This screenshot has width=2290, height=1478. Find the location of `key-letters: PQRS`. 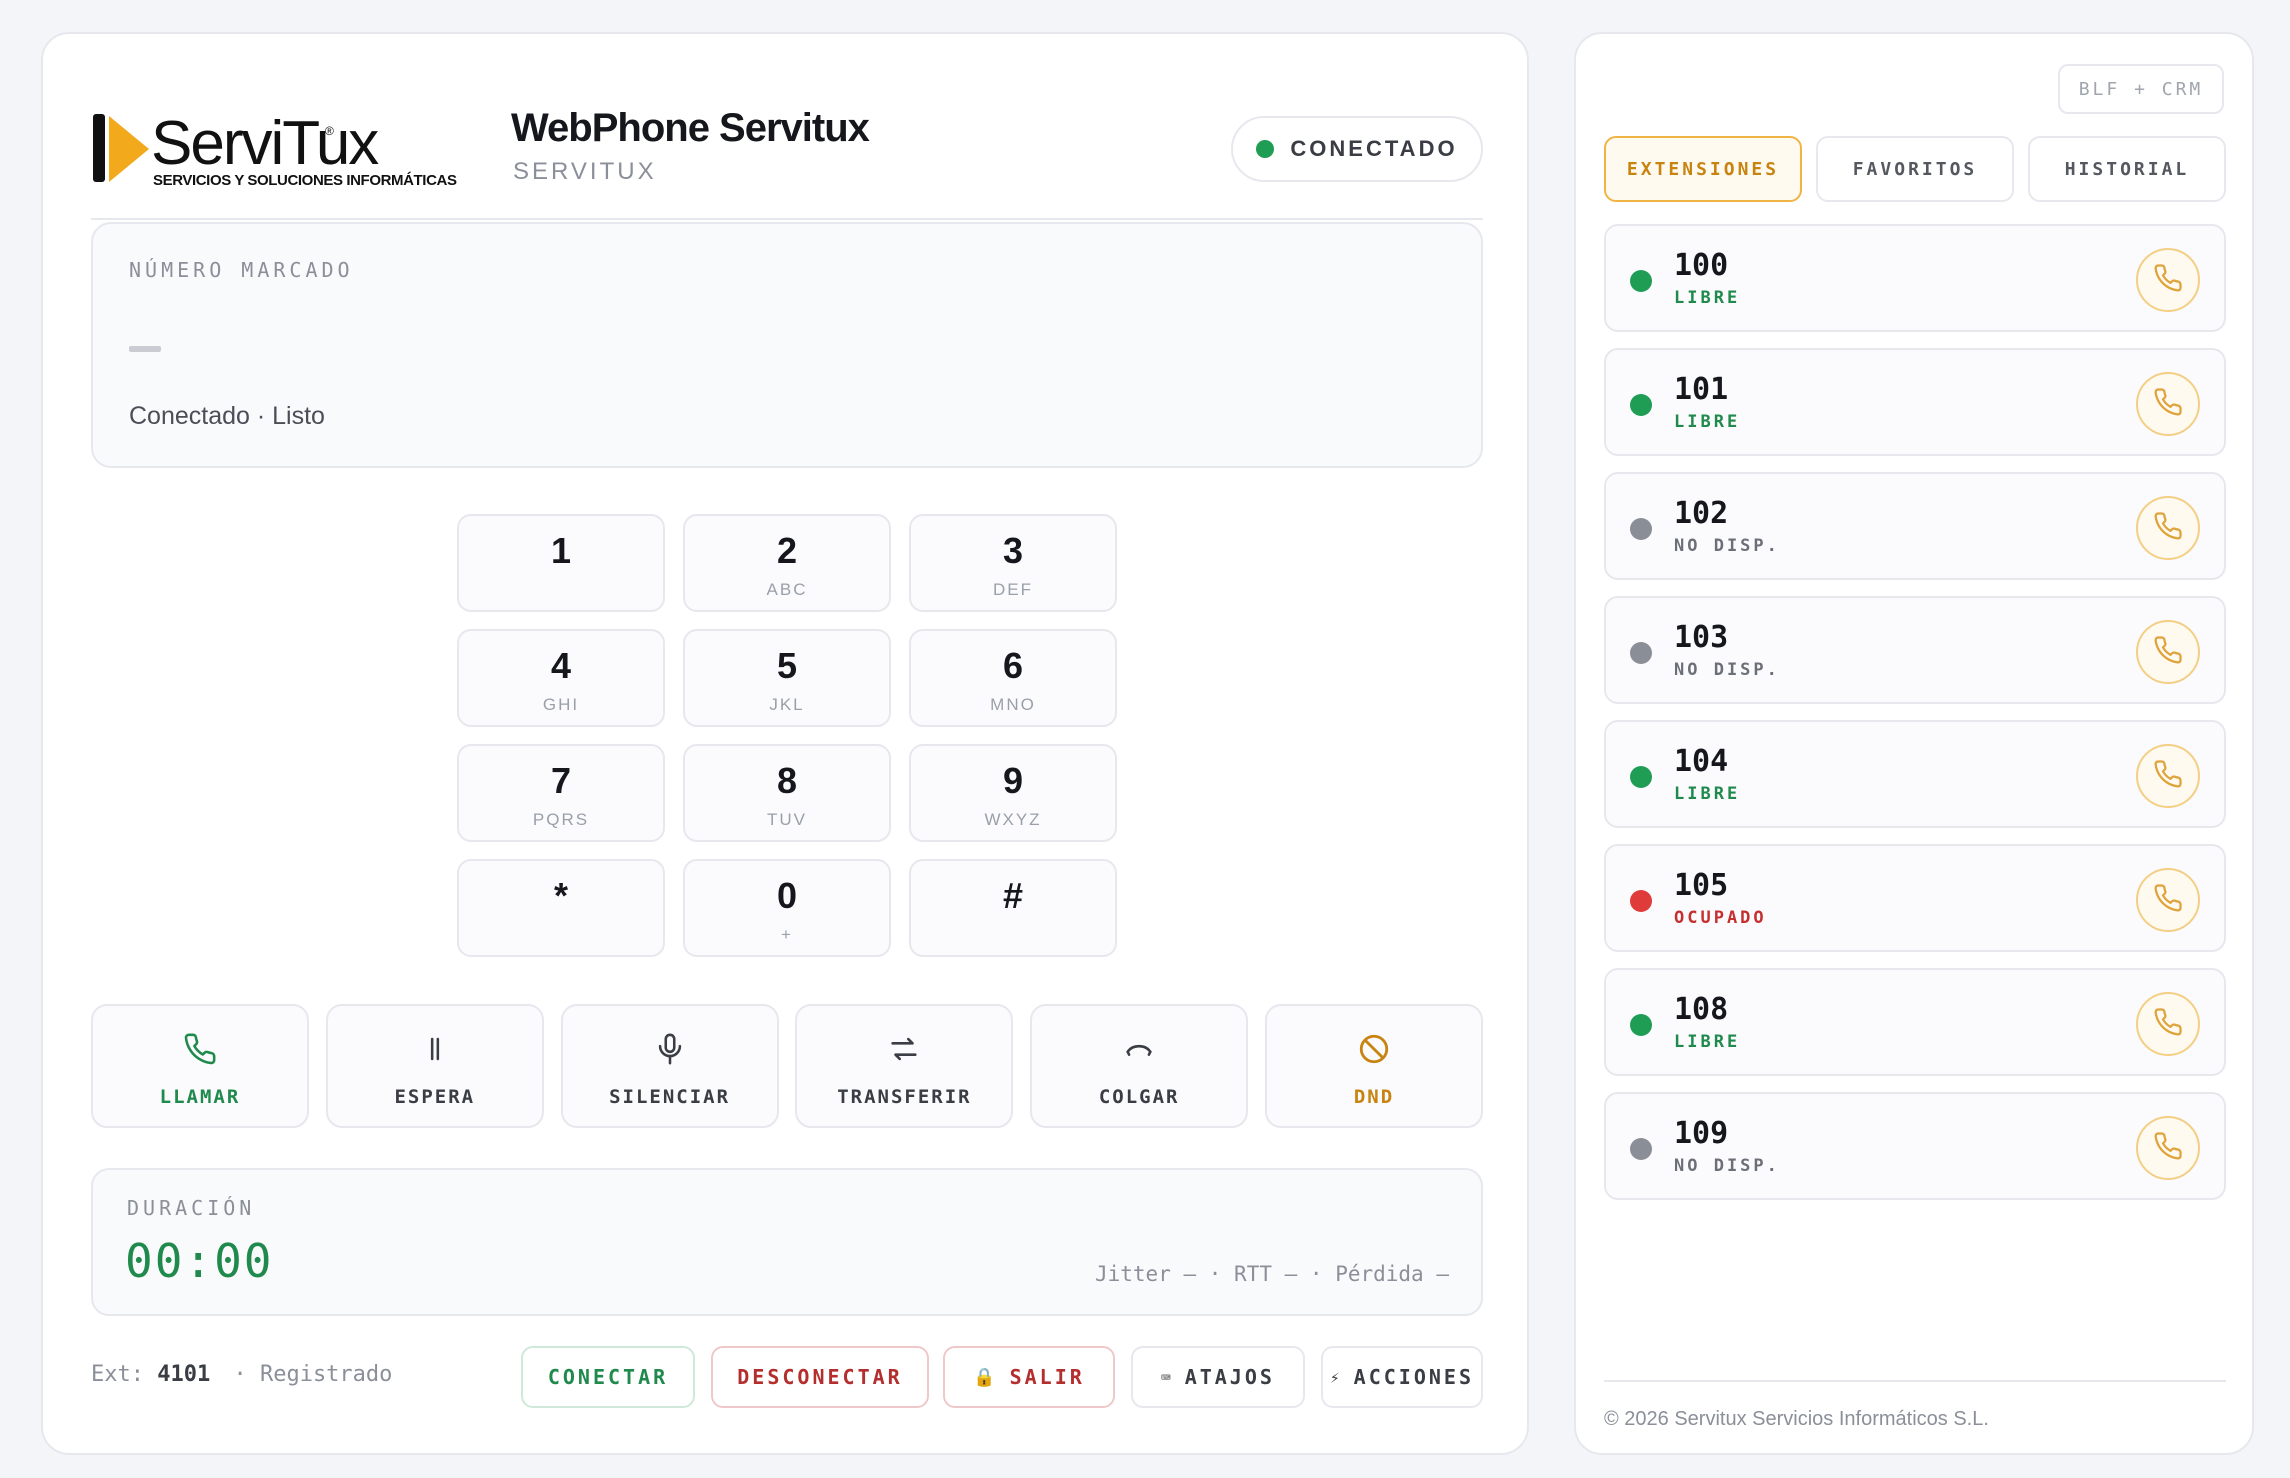

key-letters: PQRS is located at coordinates (561, 819).